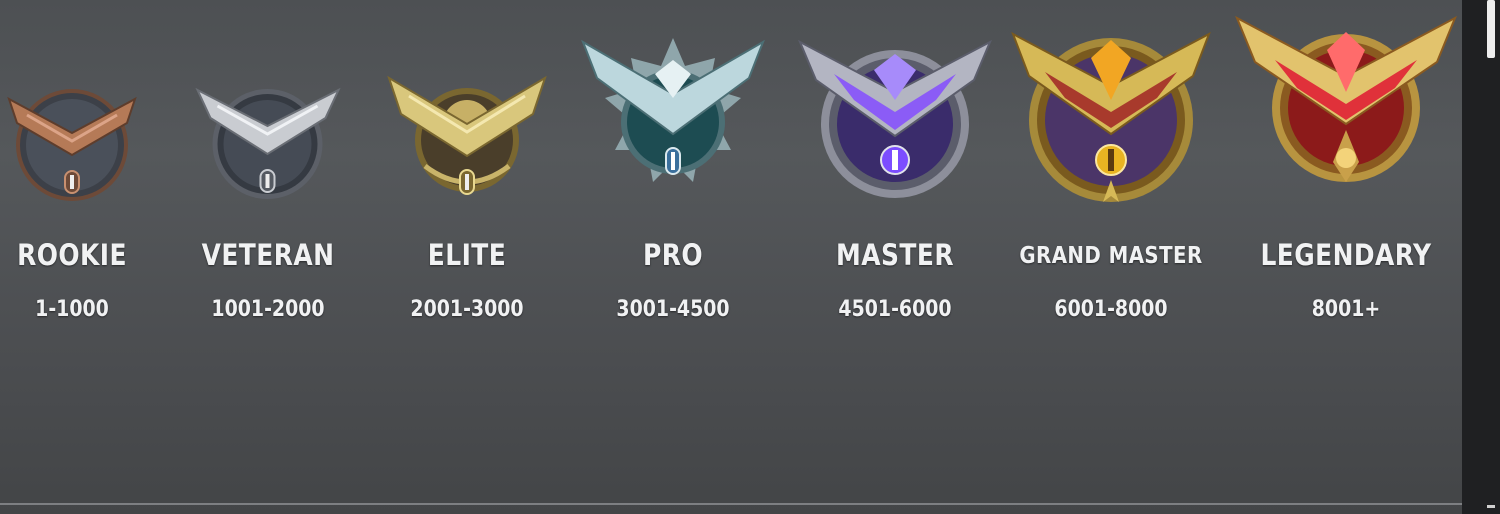  Describe the element at coordinates (673, 309) in the screenshot. I see `rank-range: 3001-4500` at that location.